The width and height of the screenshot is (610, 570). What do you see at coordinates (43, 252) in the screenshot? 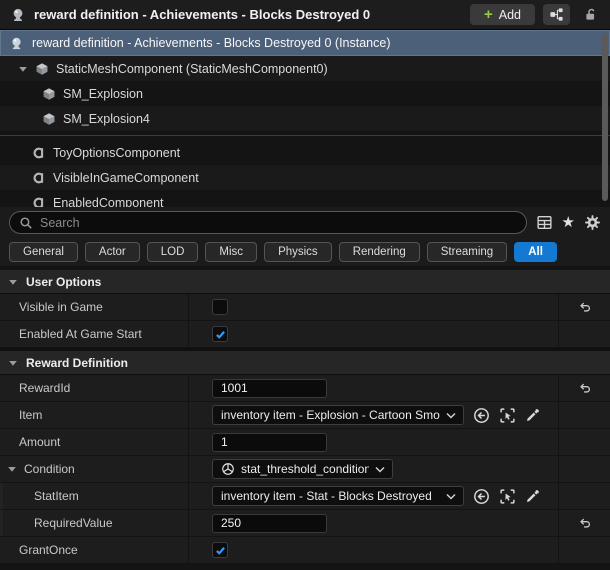
I see `filter-general: General` at bounding box center [43, 252].